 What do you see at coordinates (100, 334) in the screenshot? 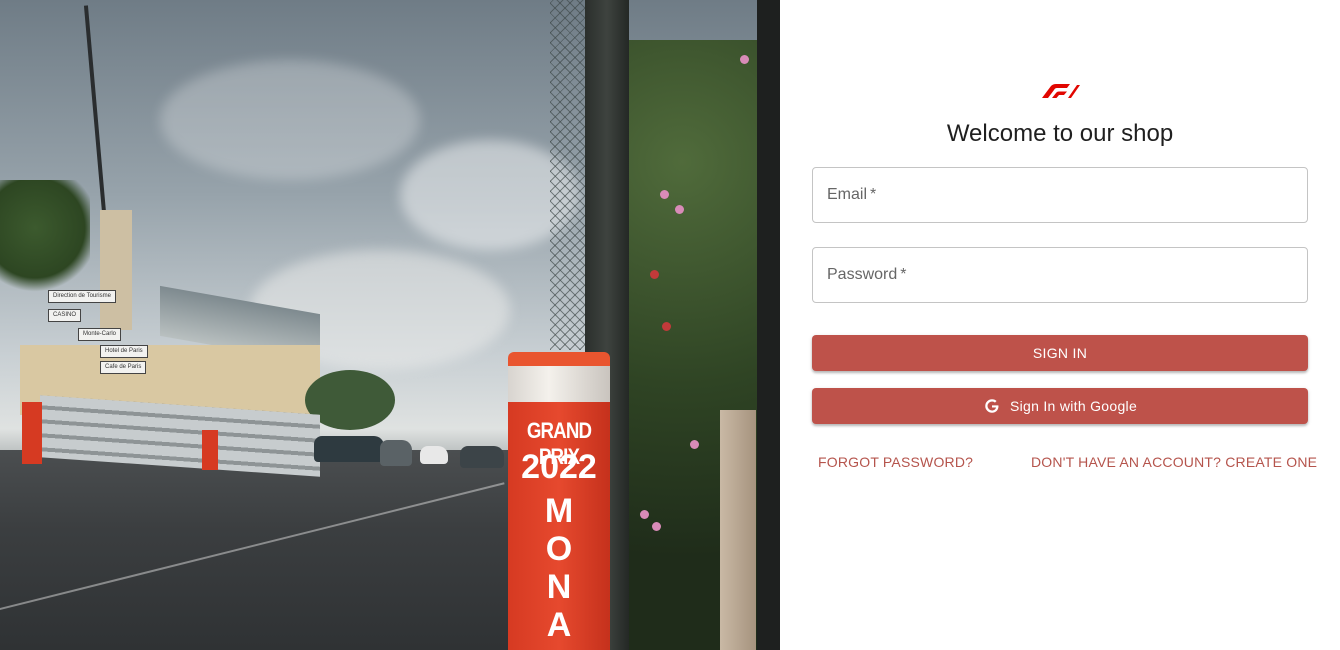
I see `street-sign: Monte-Carlo` at bounding box center [100, 334].